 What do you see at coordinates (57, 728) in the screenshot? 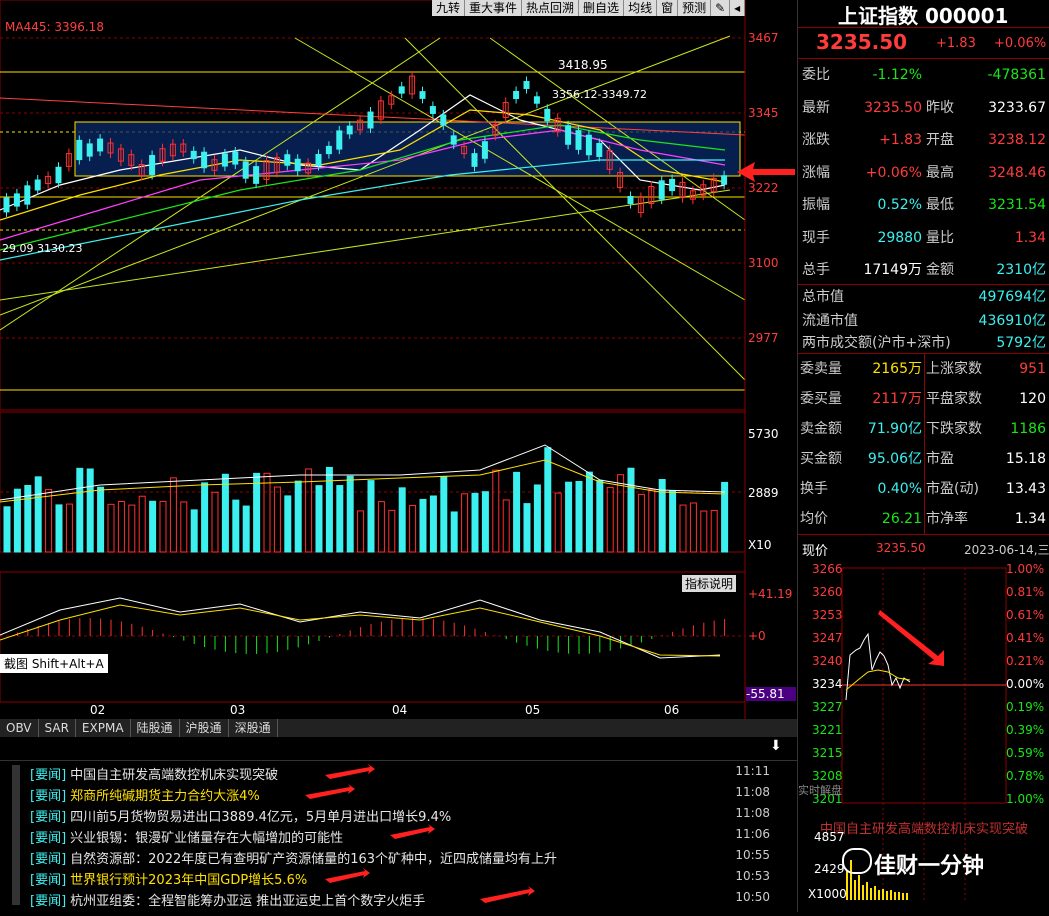
I see `tab-sar: SAR` at bounding box center [57, 728].